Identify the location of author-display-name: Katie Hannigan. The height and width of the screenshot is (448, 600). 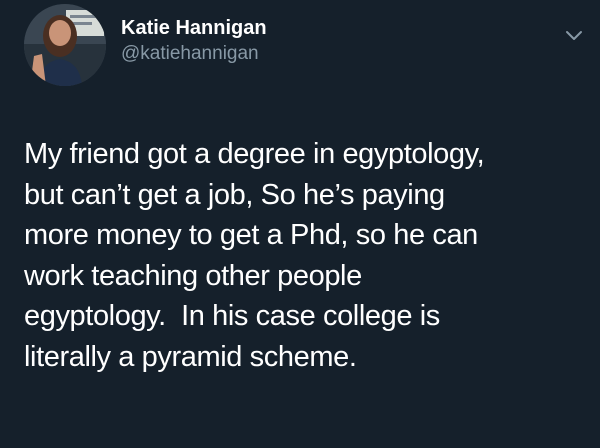
(194, 28).